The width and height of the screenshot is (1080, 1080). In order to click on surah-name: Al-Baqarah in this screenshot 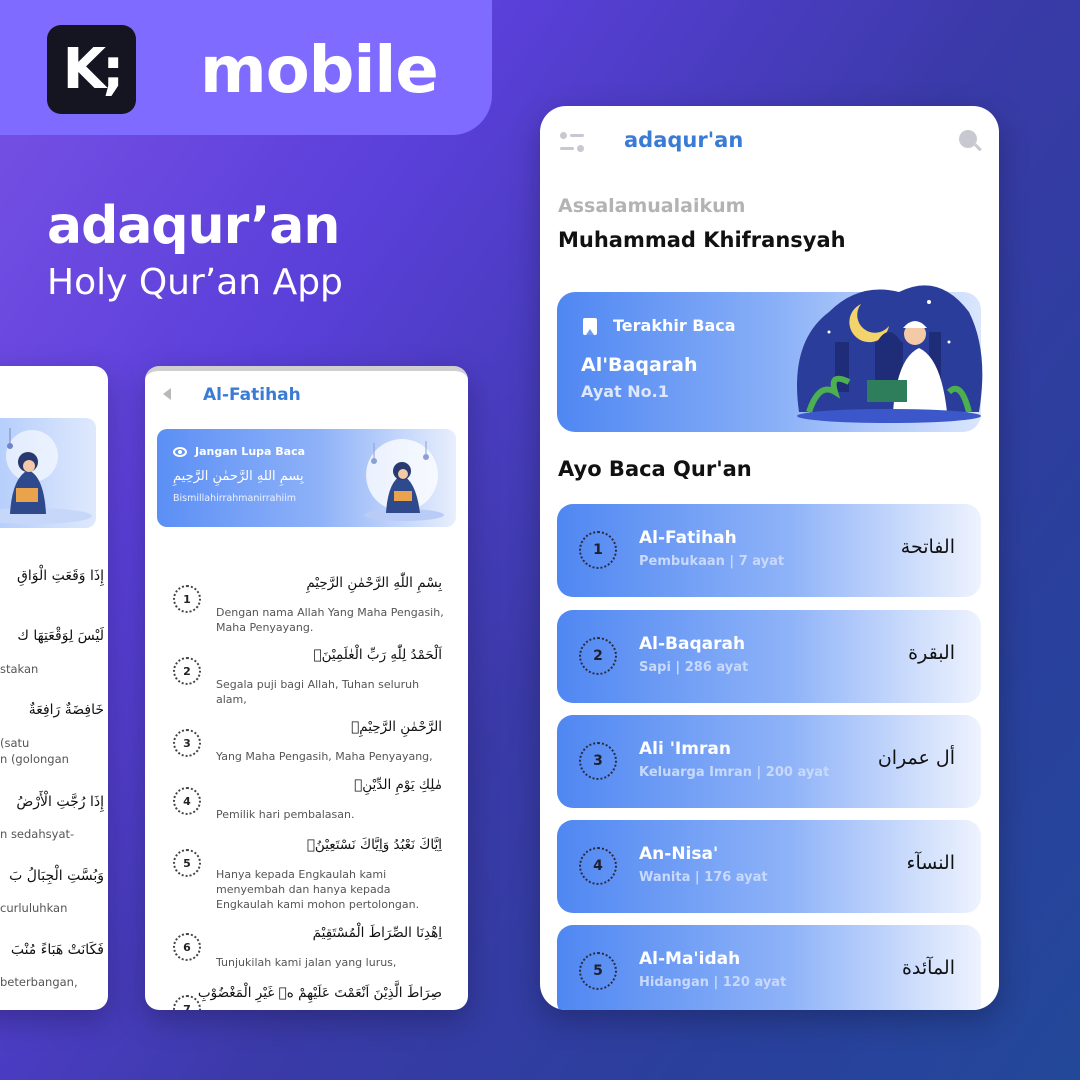, I will do `click(692, 644)`.